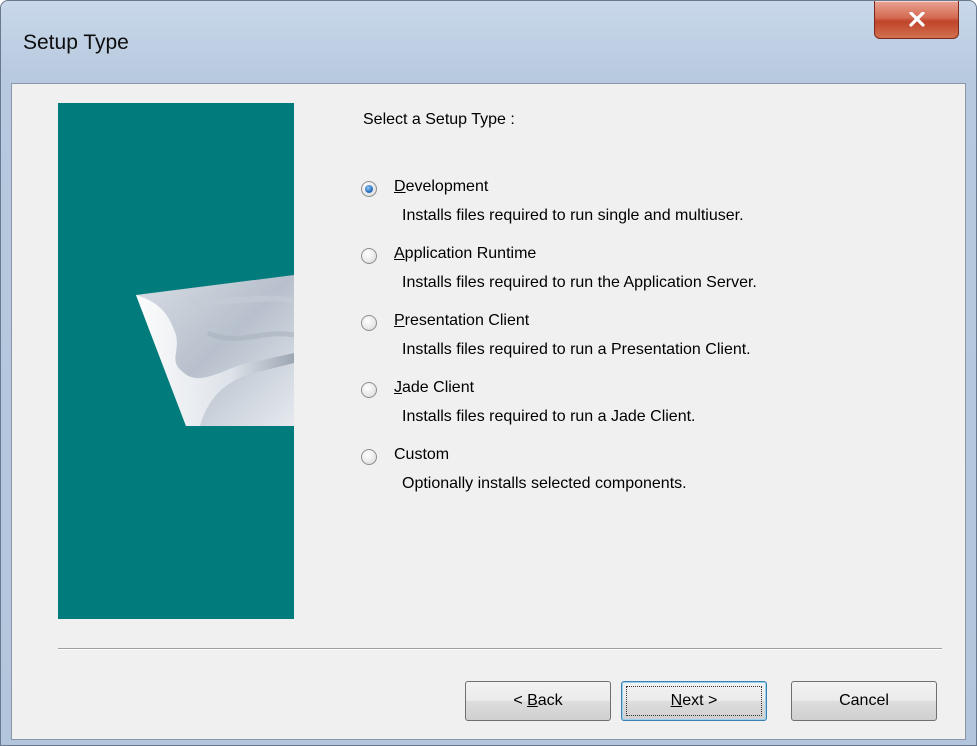 This screenshot has height=746, width=977. I want to click on cancel-button: Cancel, so click(864, 701).